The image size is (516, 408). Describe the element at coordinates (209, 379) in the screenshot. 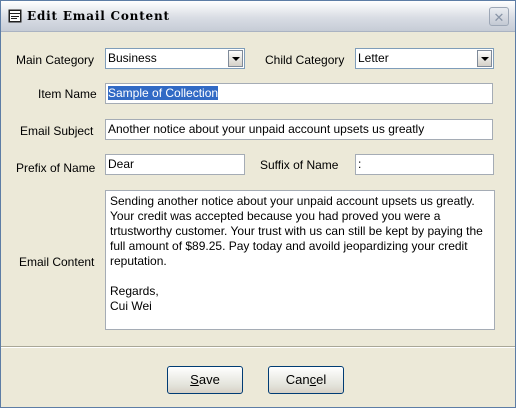

I see `save-label-rest: ave` at that location.